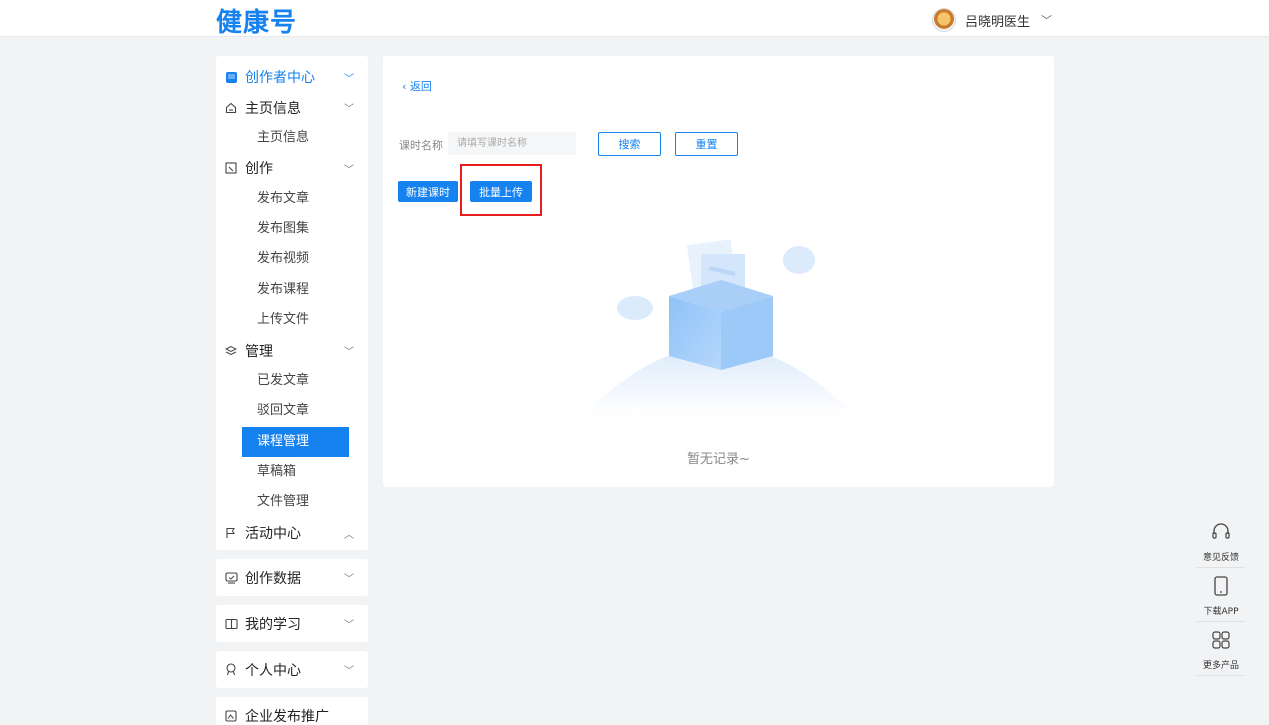 The image size is (1269, 725). I want to click on floating-toolbar: 意见反馈 下载APP 更多产品, so click(1221, 595).